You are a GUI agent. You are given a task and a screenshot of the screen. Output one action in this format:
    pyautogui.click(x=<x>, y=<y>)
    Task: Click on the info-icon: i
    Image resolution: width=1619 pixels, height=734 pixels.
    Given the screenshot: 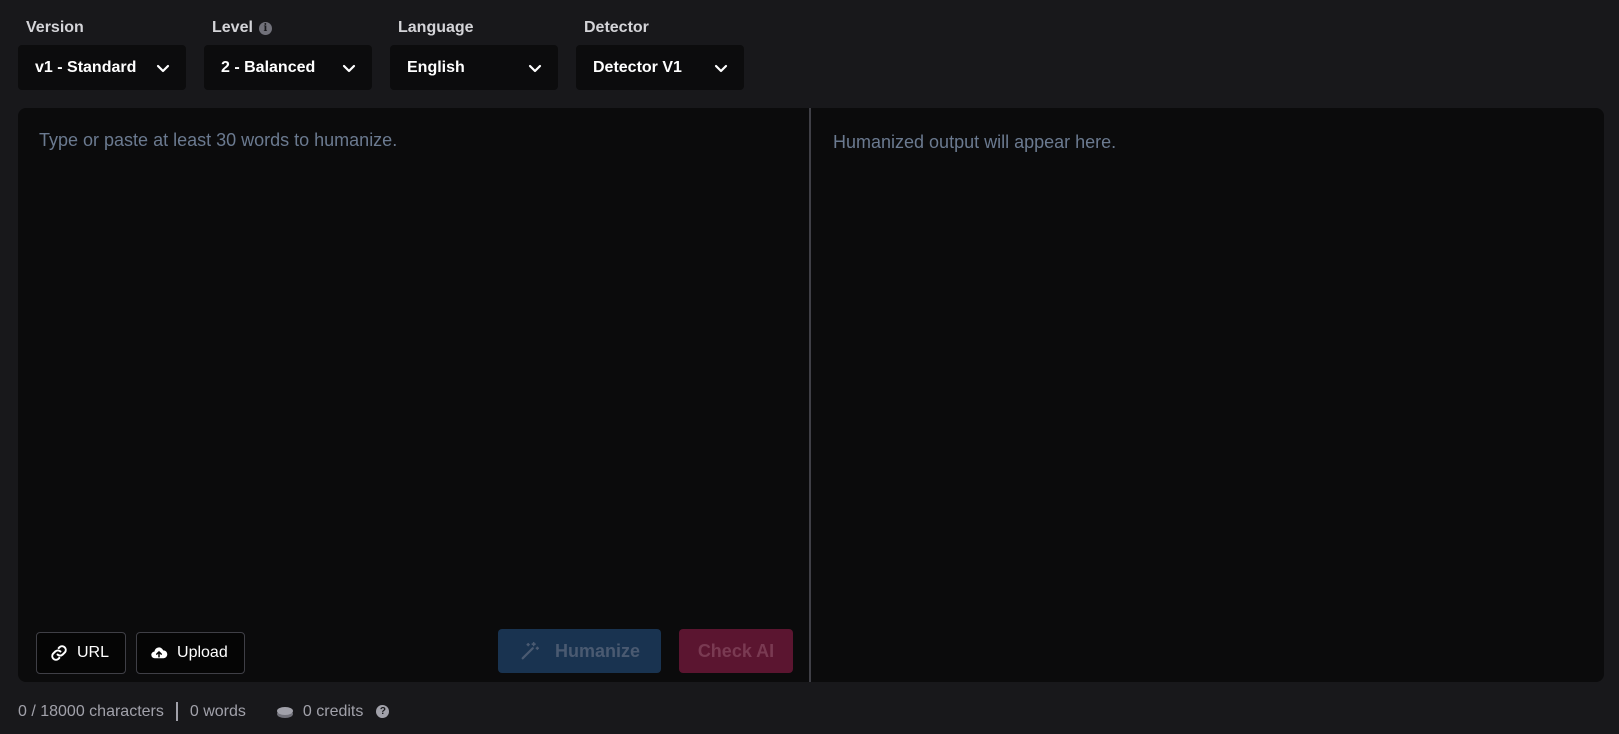 What is the action you would take?
    pyautogui.click(x=265, y=28)
    